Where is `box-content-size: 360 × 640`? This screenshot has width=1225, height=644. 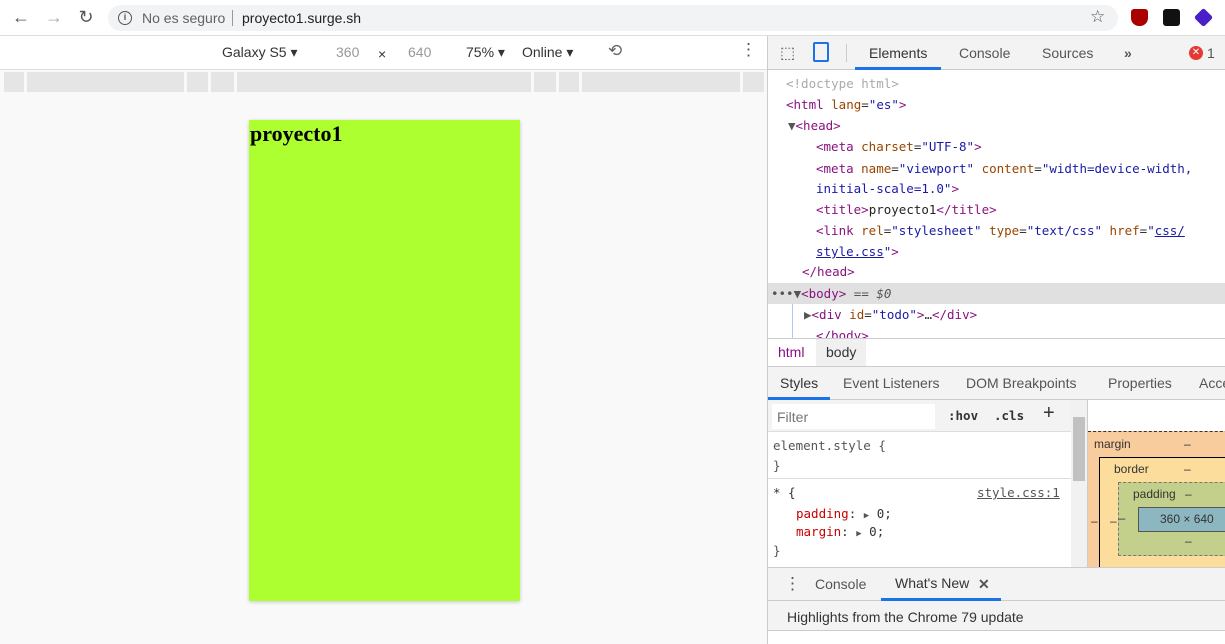
box-content-size: 360 × 640 is located at coordinates (1181, 519).